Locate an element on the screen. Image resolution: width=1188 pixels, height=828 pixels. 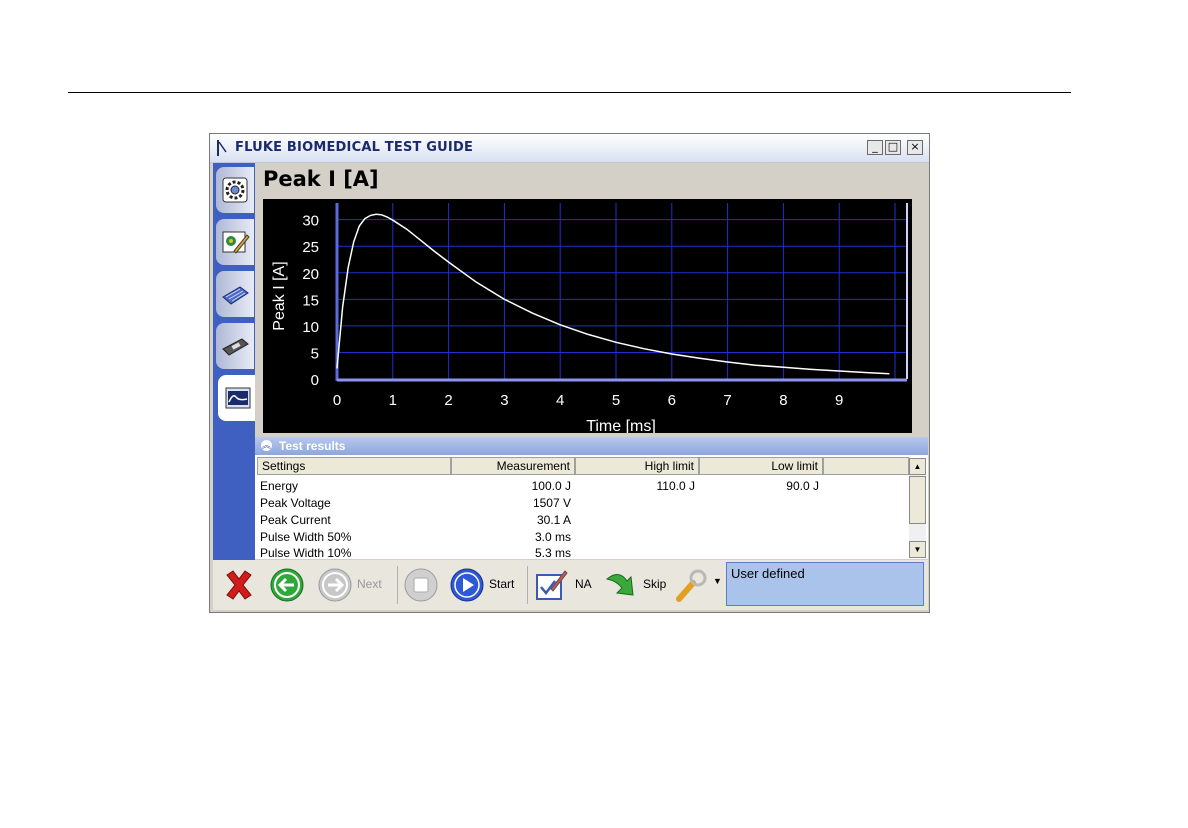
sidebar-tab-device is located at coordinates (235, 346).